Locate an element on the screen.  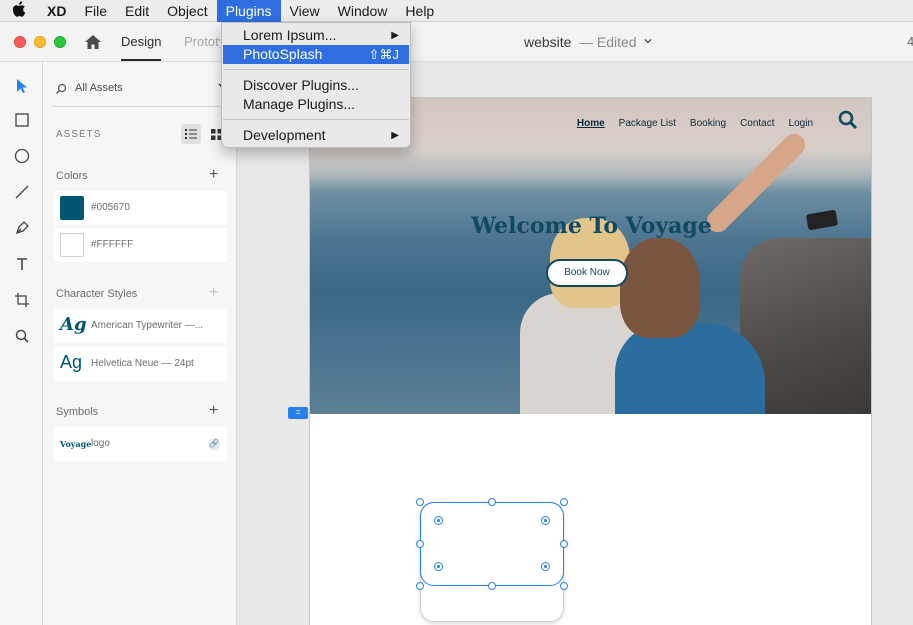
symbols-header: Symbols is located at coordinates (77, 412).